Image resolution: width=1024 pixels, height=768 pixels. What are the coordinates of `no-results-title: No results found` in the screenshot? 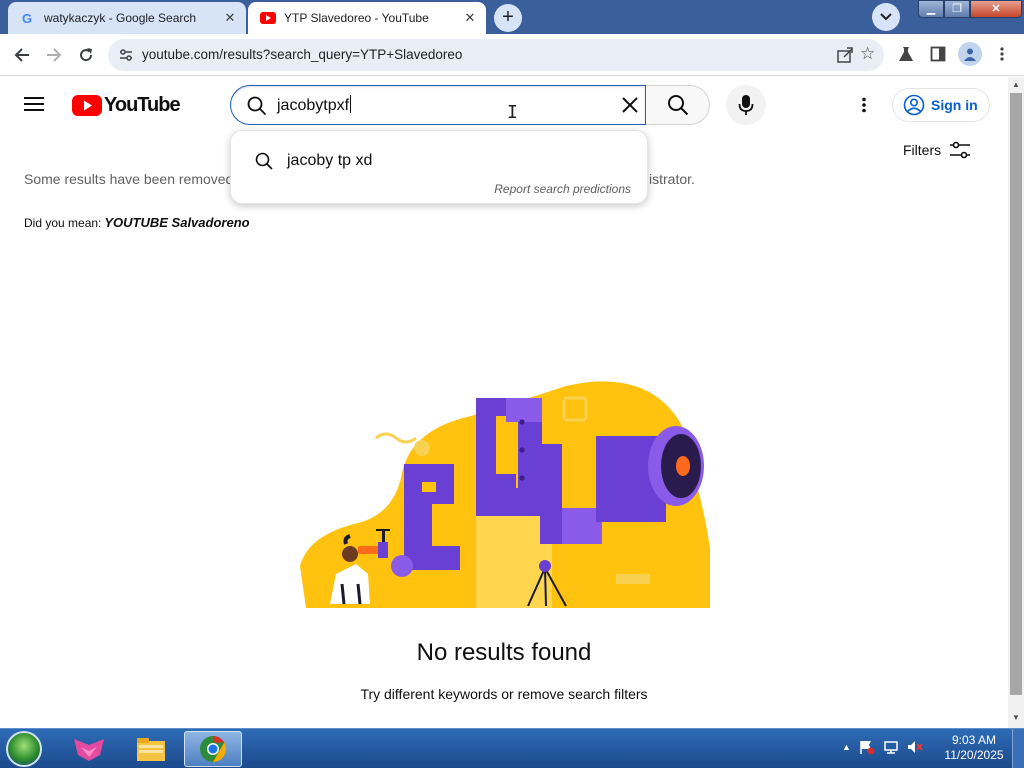 It's located at (504, 652).